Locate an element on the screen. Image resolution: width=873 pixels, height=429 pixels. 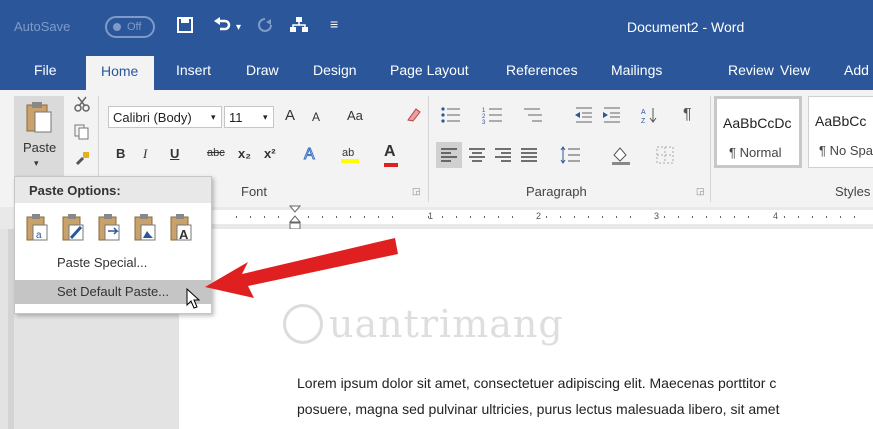
text-only-icon: A is located at coordinates (182, 228).